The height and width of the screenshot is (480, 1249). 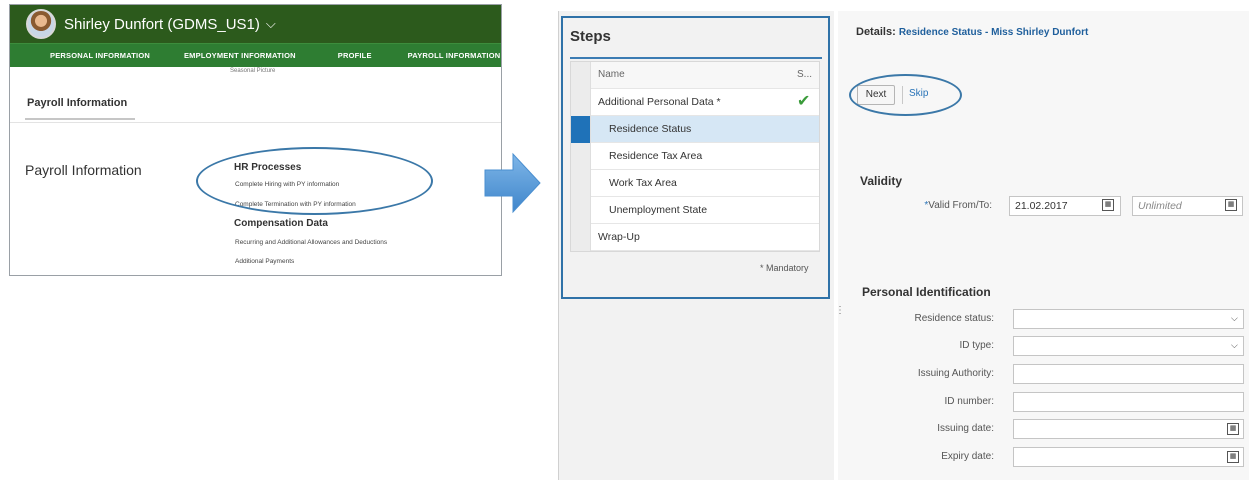 I want to click on arrow-right-icon, so click(x=512, y=183).